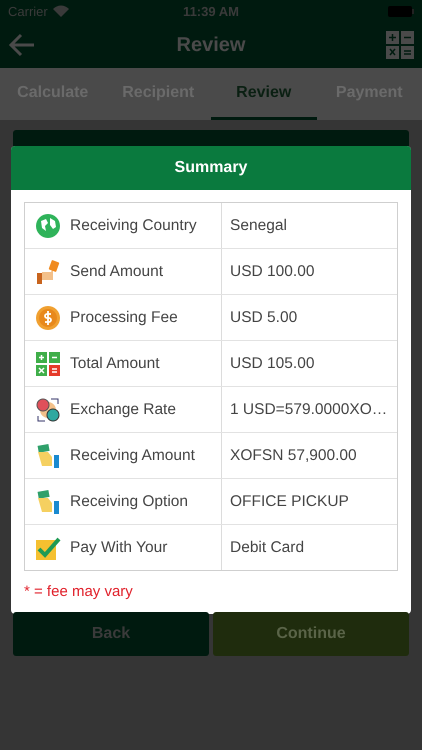 Image resolution: width=422 pixels, height=750 pixels. Describe the element at coordinates (211, 11) in the screenshot. I see `clock-time: 11:39 AM` at that location.